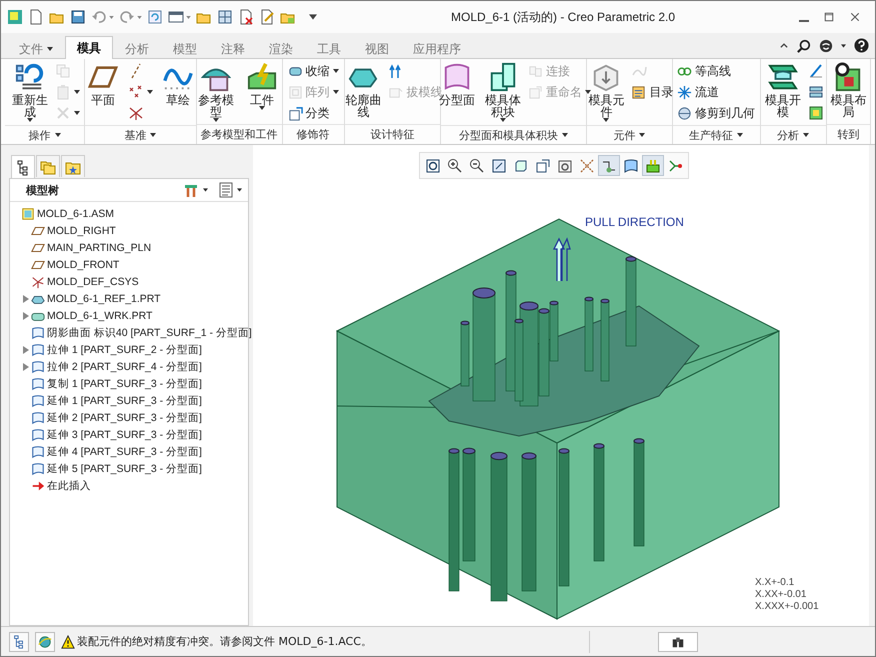 This screenshot has height=657, width=876. What do you see at coordinates (63, 92) in the screenshot?
I see `paste-icon` at bounding box center [63, 92].